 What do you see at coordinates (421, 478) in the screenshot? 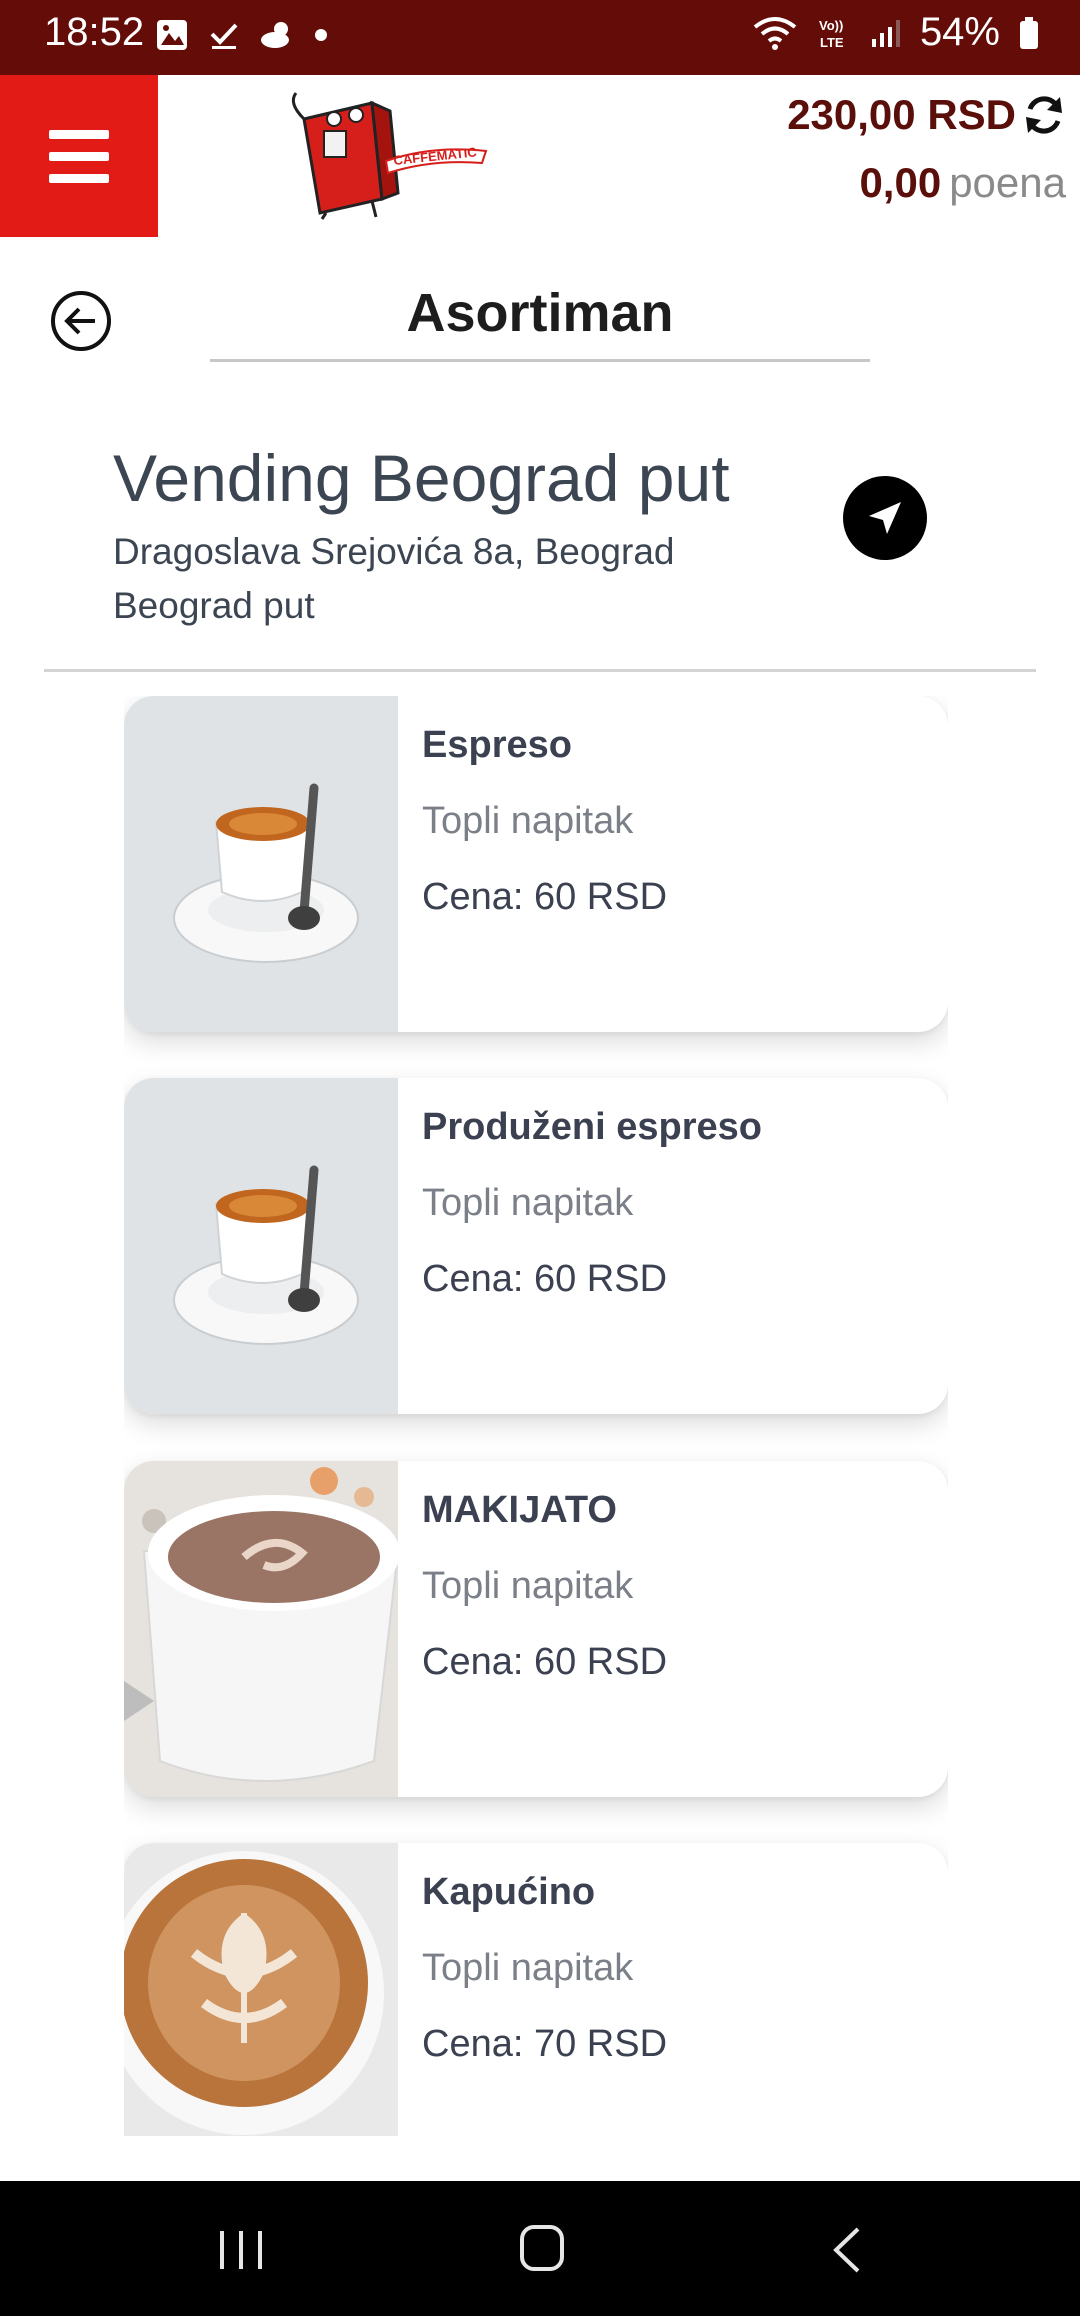
I see `location-name: Vending Beograd put` at bounding box center [421, 478].